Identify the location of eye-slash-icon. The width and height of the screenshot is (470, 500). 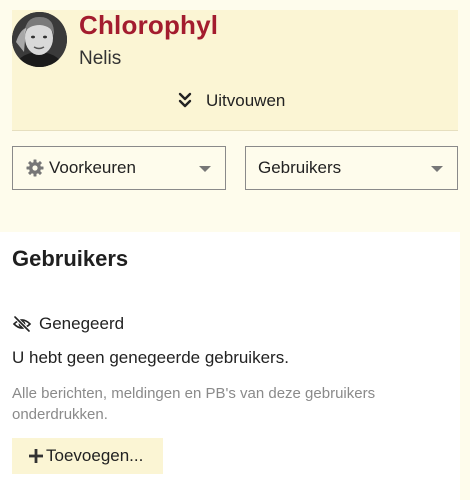
(22, 324).